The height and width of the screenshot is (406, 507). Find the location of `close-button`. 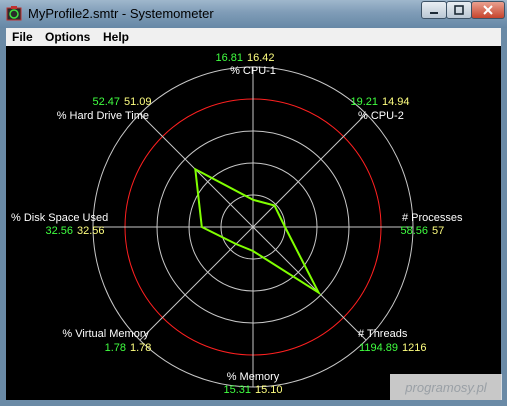

close-button is located at coordinates (488, 10).